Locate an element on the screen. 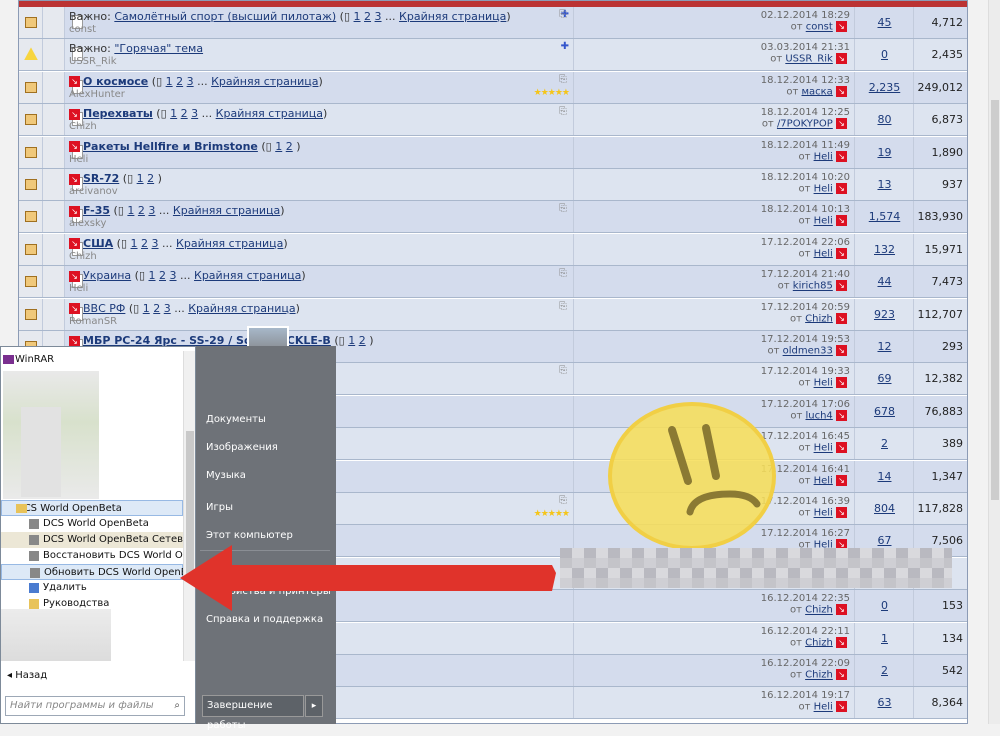  program-item: Восстановить DCS World OpenB is located at coordinates (92, 556).